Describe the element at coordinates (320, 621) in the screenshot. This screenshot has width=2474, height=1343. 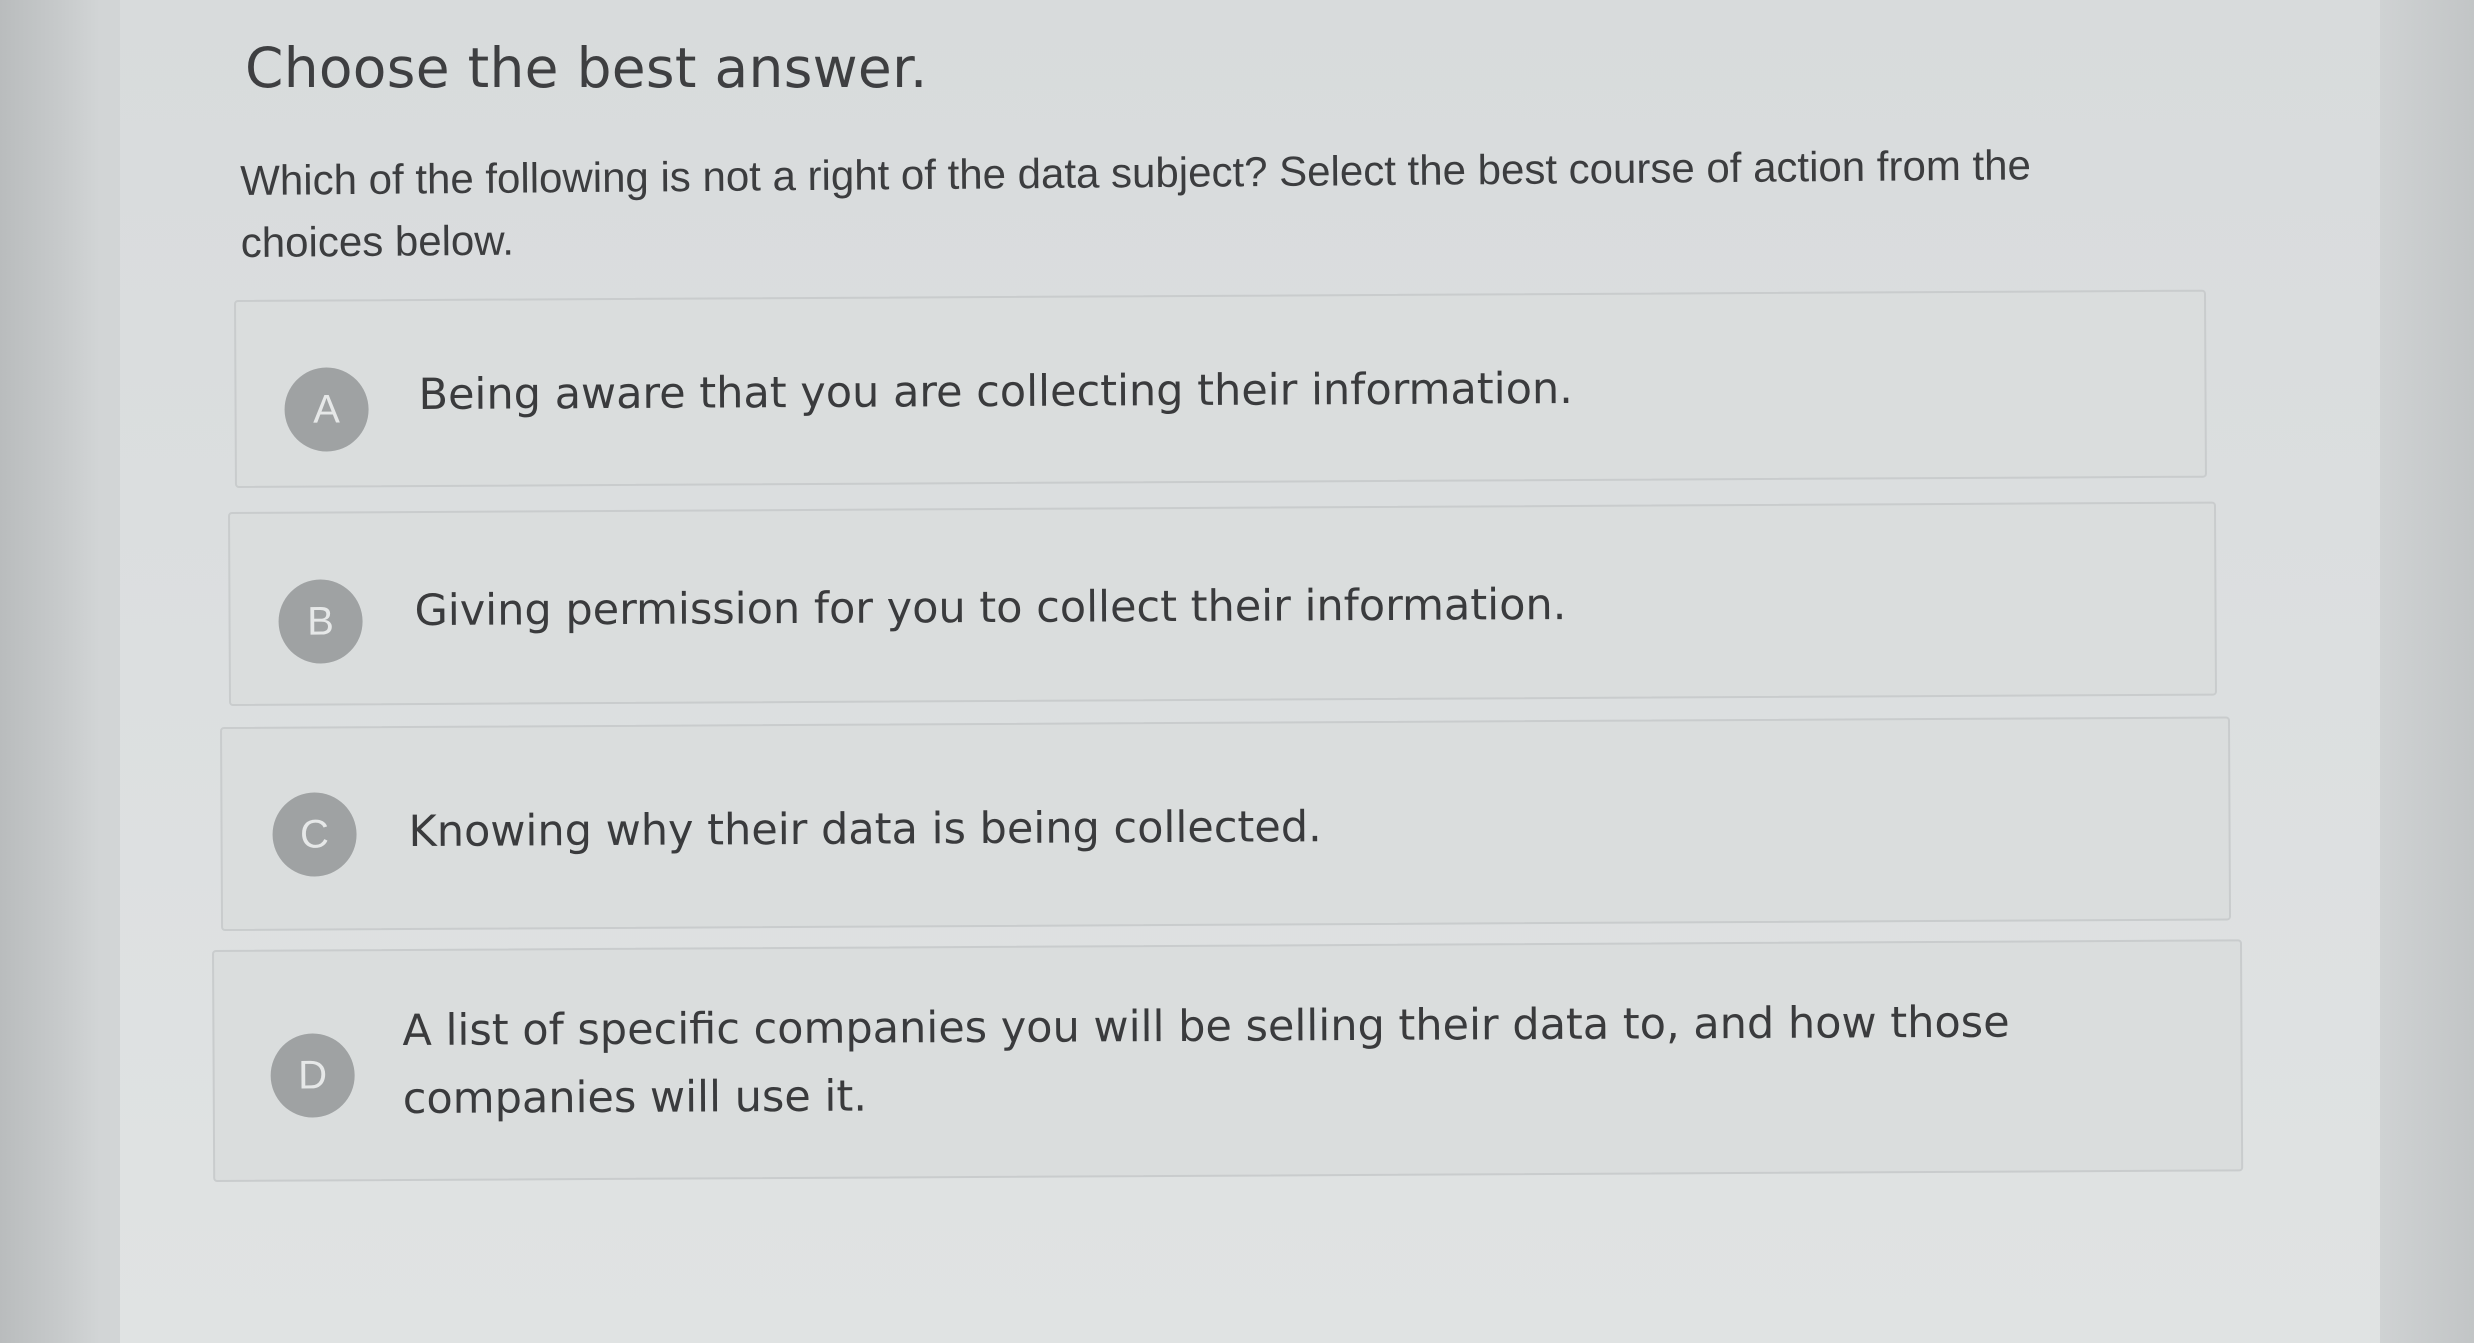
I see `choice-letter-badge: B` at that location.